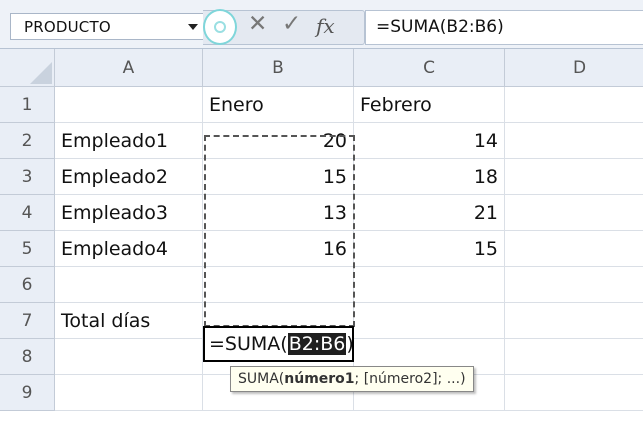  Describe the element at coordinates (429, 177) in the screenshot. I see `cell-c3: 18` at that location.